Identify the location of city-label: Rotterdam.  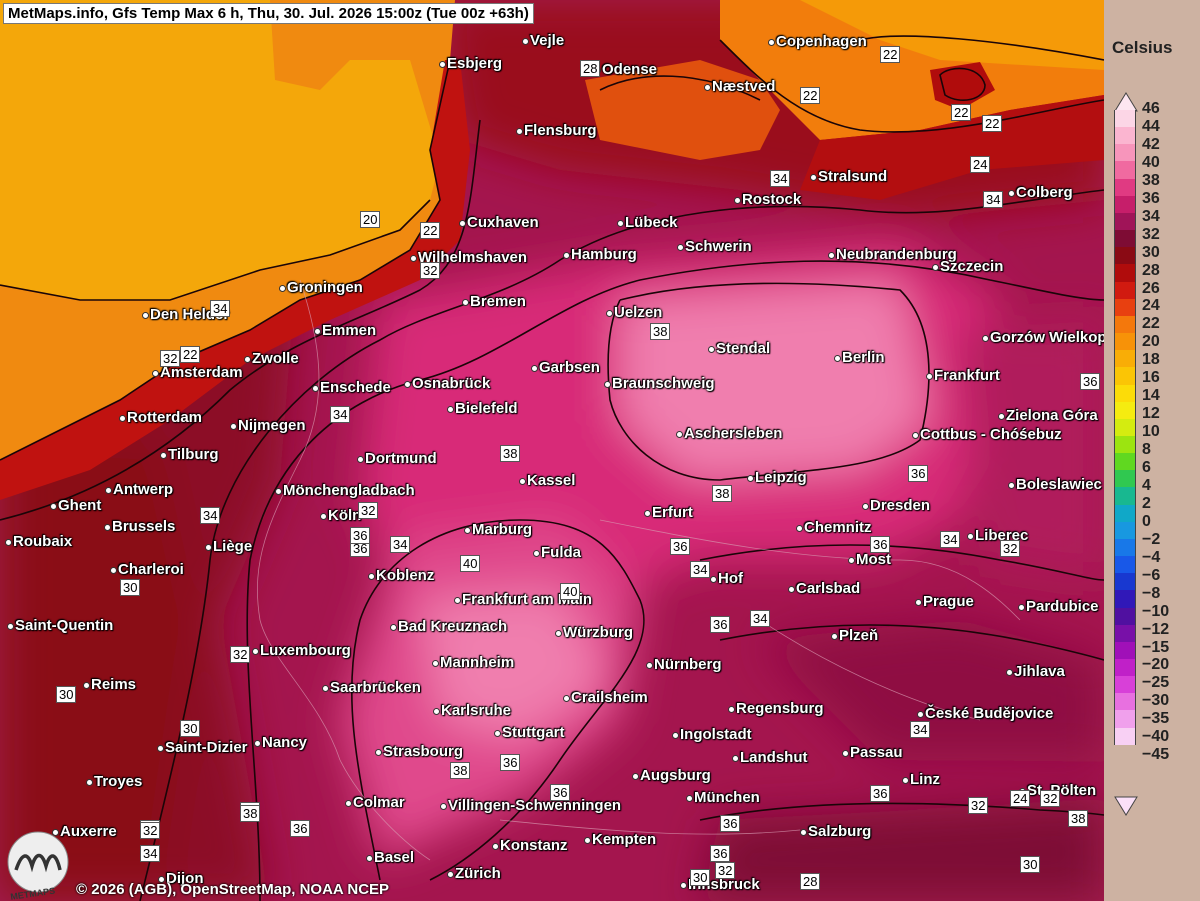
(164, 417).